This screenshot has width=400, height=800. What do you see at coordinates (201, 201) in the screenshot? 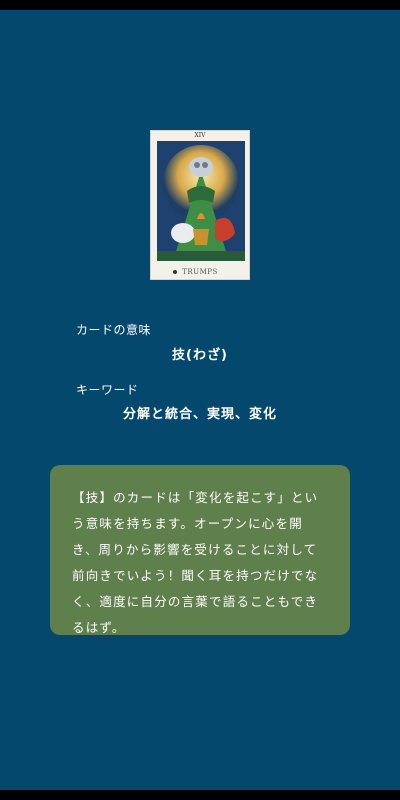
I see `card-artwork` at bounding box center [201, 201].